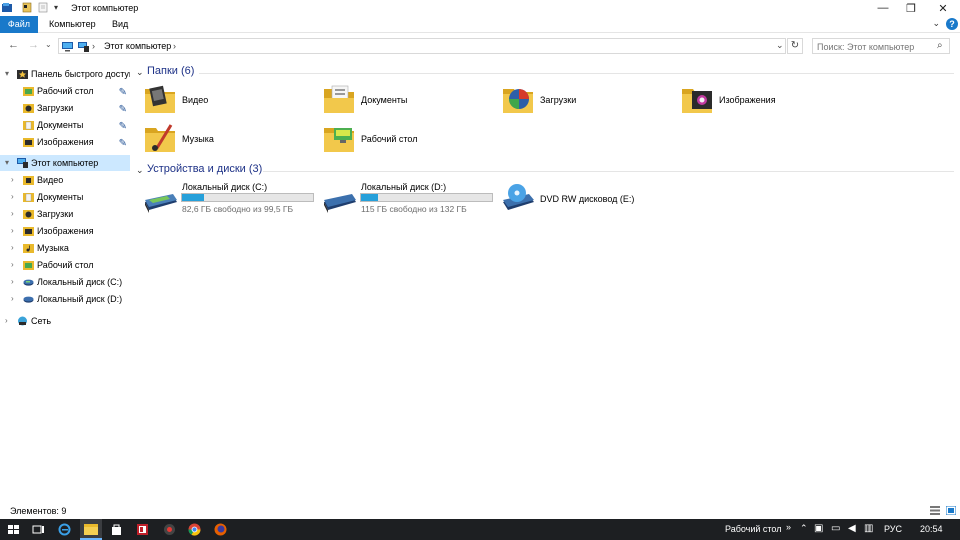 This screenshot has height=540, width=960. Describe the element at coordinates (747, 100) in the screenshot. I see `folder-label: Изображения` at that location.